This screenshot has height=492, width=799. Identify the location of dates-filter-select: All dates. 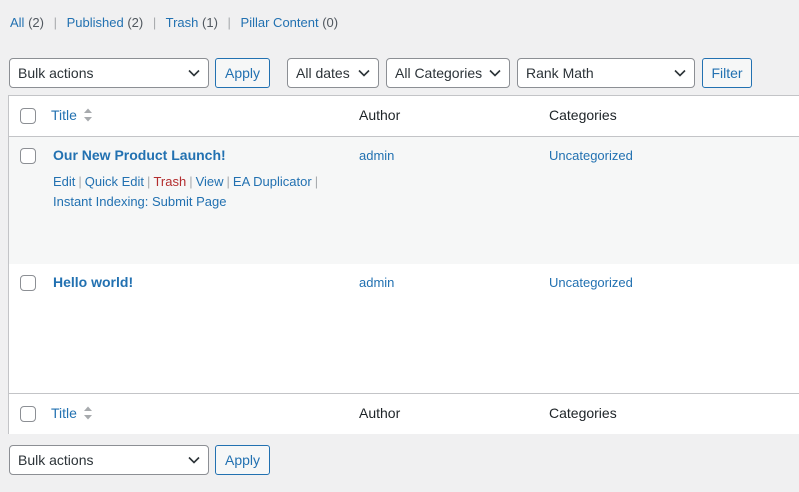
(333, 73).